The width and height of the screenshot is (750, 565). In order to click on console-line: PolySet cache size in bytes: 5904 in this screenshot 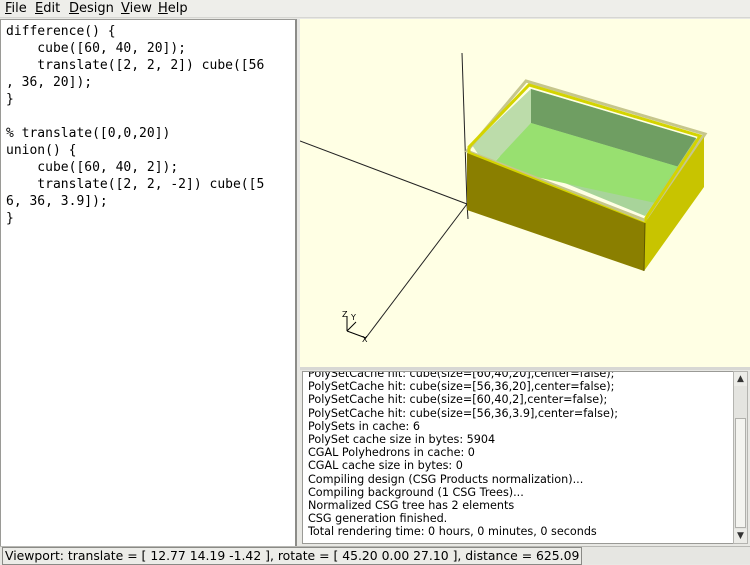, I will do `click(402, 439)`.